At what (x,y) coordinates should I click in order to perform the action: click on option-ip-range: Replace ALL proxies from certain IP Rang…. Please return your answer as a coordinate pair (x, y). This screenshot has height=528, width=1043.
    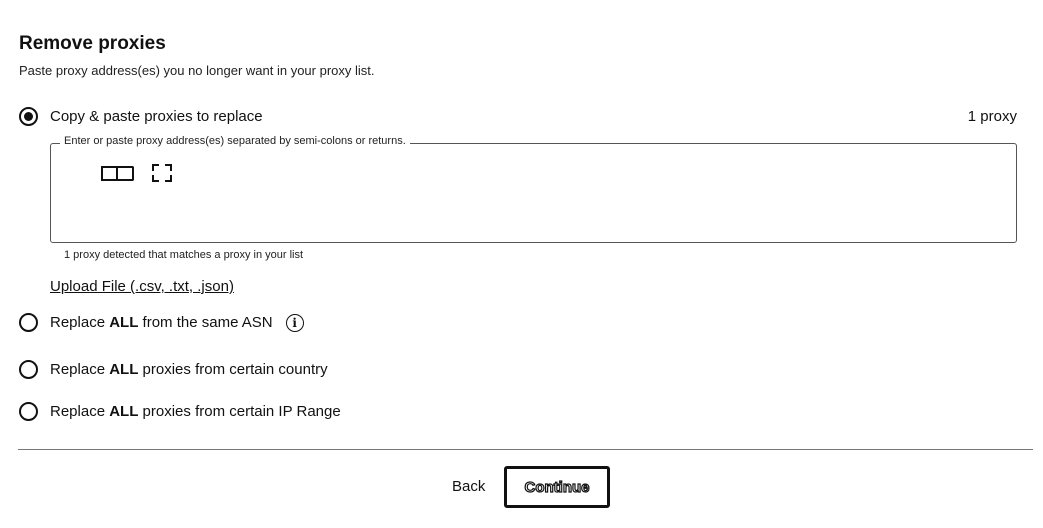
    Looking at the image, I should click on (180, 411).